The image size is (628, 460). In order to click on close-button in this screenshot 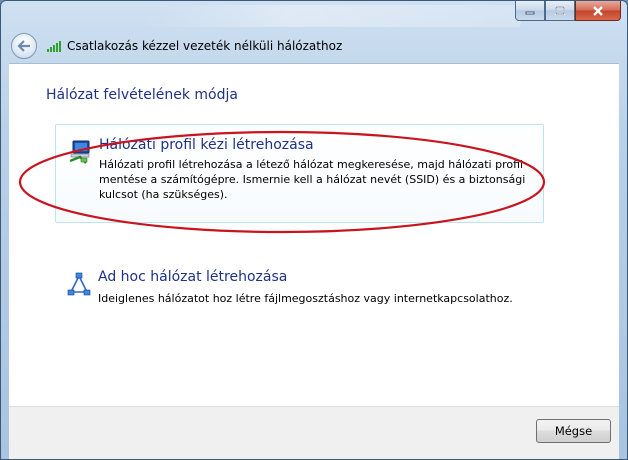, I will do `click(598, 11)`.